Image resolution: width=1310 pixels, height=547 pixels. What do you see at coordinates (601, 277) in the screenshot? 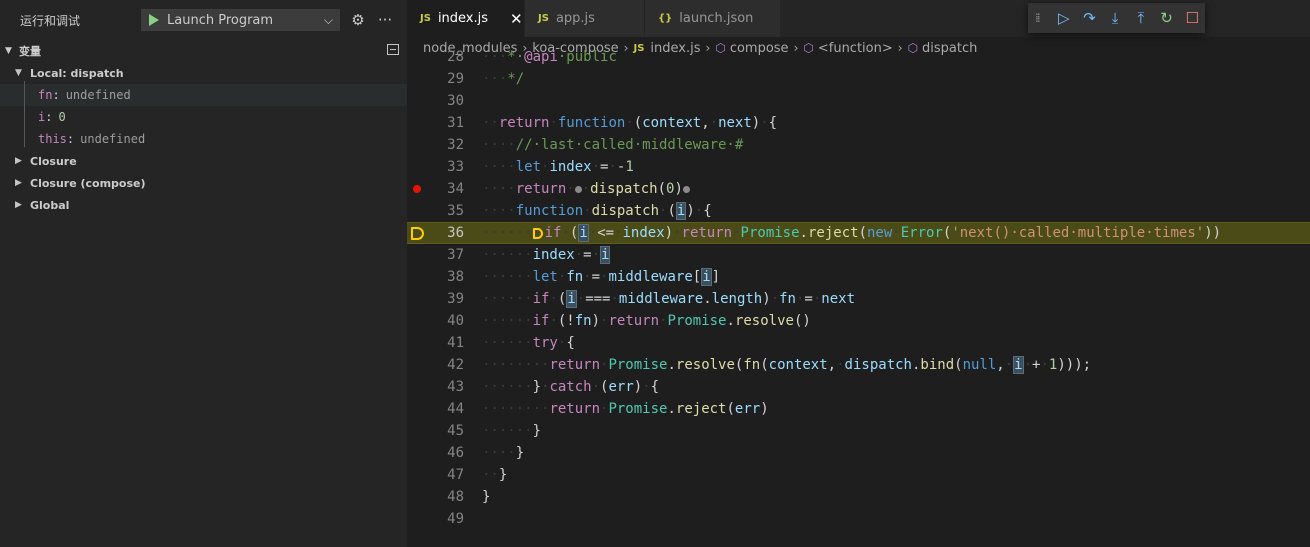
I see `code-text: ······let·fn·=·middleware[i]` at bounding box center [601, 277].